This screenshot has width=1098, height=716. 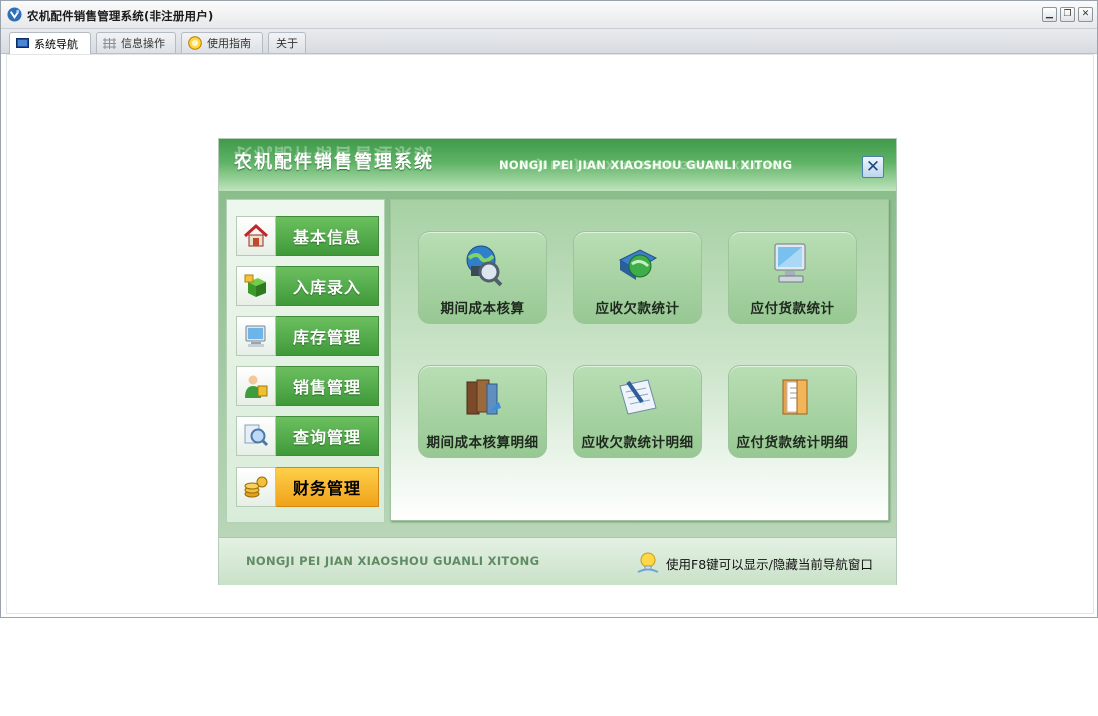 What do you see at coordinates (305, 361) in the screenshot?
I see `side-menu: 基本信息 入库录入 库存管理 销售管理 查询管理 财务管理` at bounding box center [305, 361].